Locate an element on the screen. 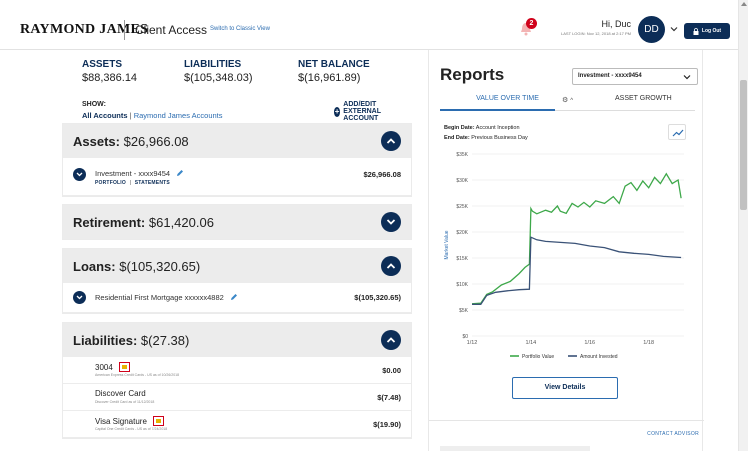  mortgage-expand-button is located at coordinates (79, 297).